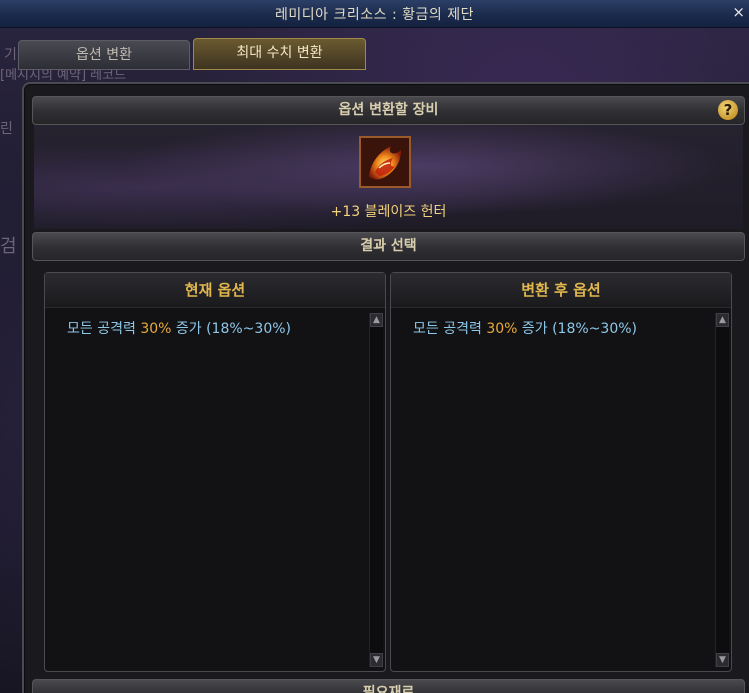 Image resolution: width=749 pixels, height=693 pixels. Describe the element at coordinates (728, 110) in the screenshot. I see `help-icon: ?` at that location.